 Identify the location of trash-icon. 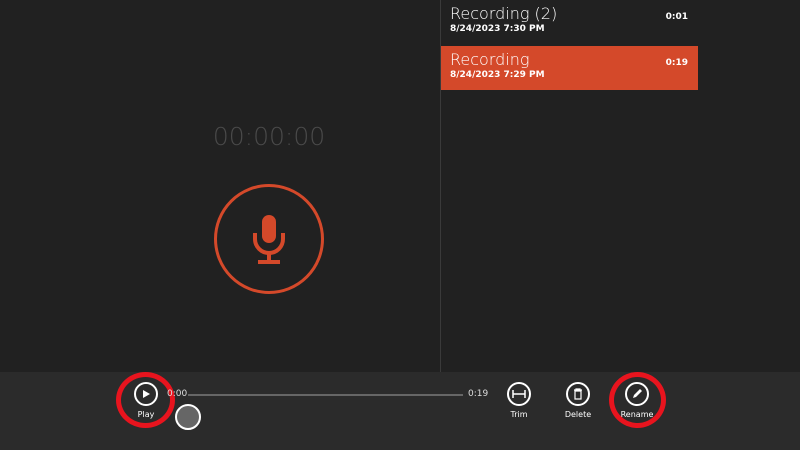
(578, 394).